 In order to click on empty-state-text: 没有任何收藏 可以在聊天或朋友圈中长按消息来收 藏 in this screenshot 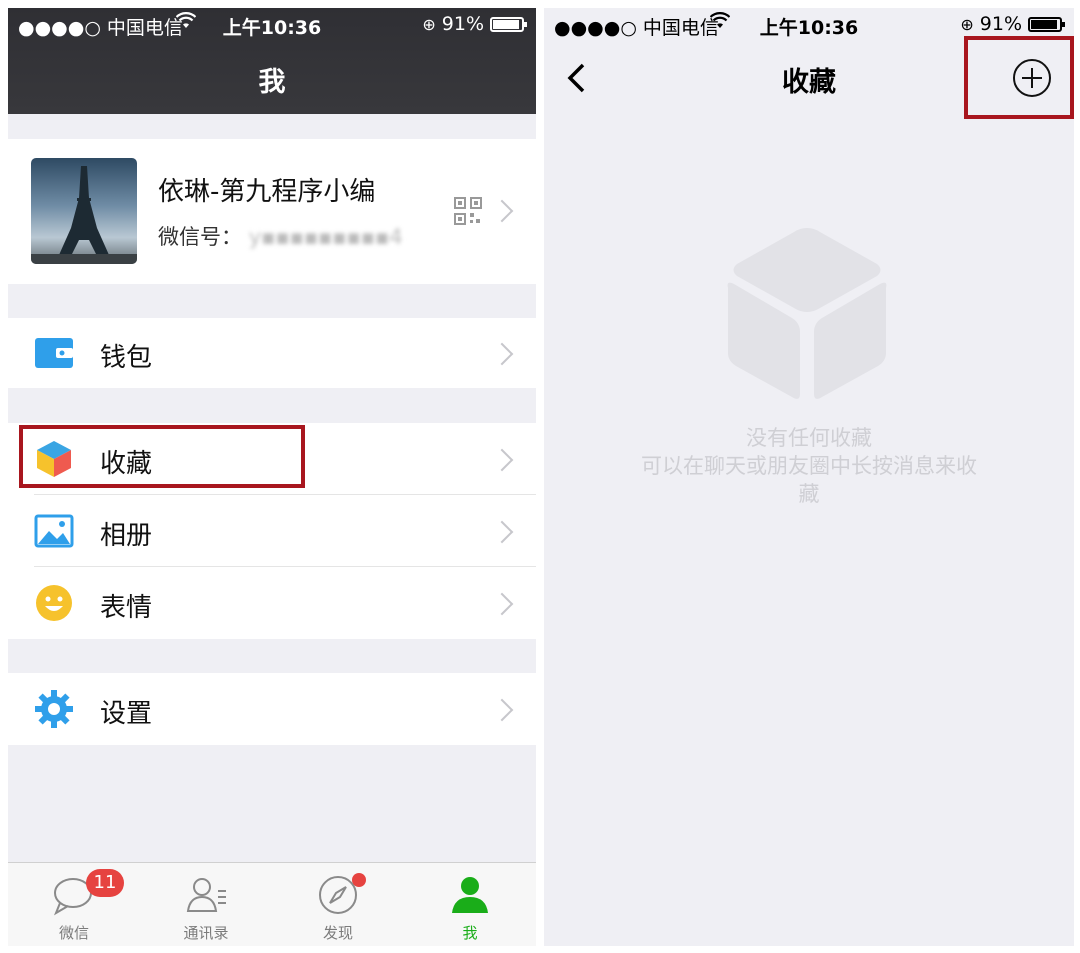, I will do `click(809, 466)`.